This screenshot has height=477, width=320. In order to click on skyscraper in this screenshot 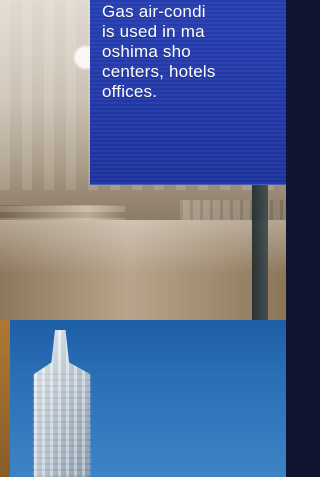, I will do `click(62, 403)`.